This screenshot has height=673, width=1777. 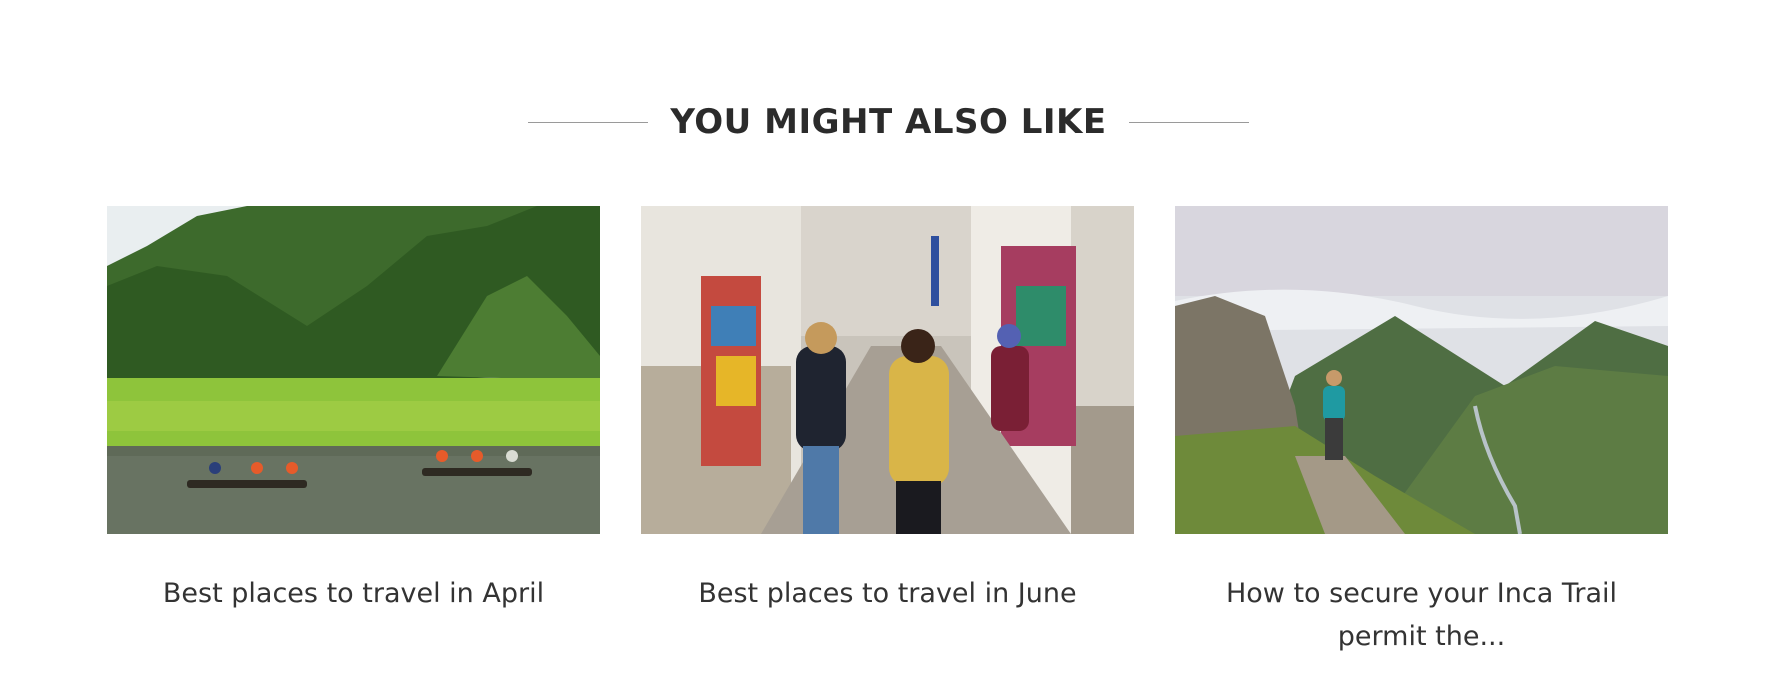 What do you see at coordinates (887, 593) in the screenshot?
I see `article-title-june: Best places to travel in June` at bounding box center [887, 593].